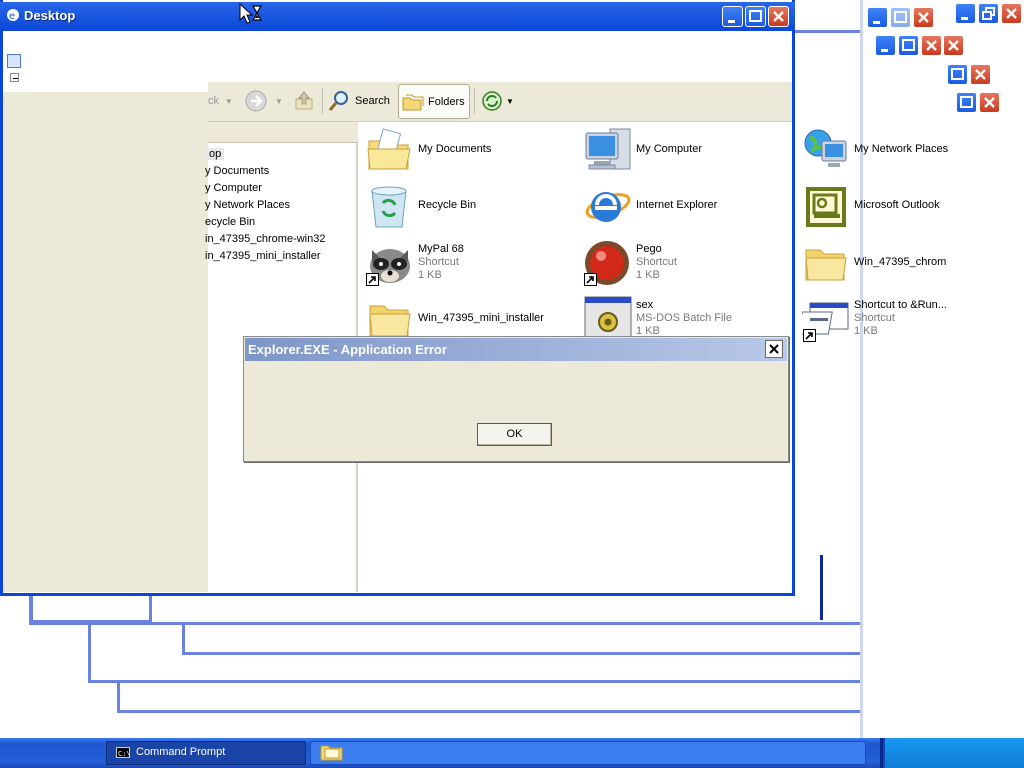  What do you see at coordinates (988, 13) in the screenshot?
I see `bg1-restore-button` at bounding box center [988, 13].